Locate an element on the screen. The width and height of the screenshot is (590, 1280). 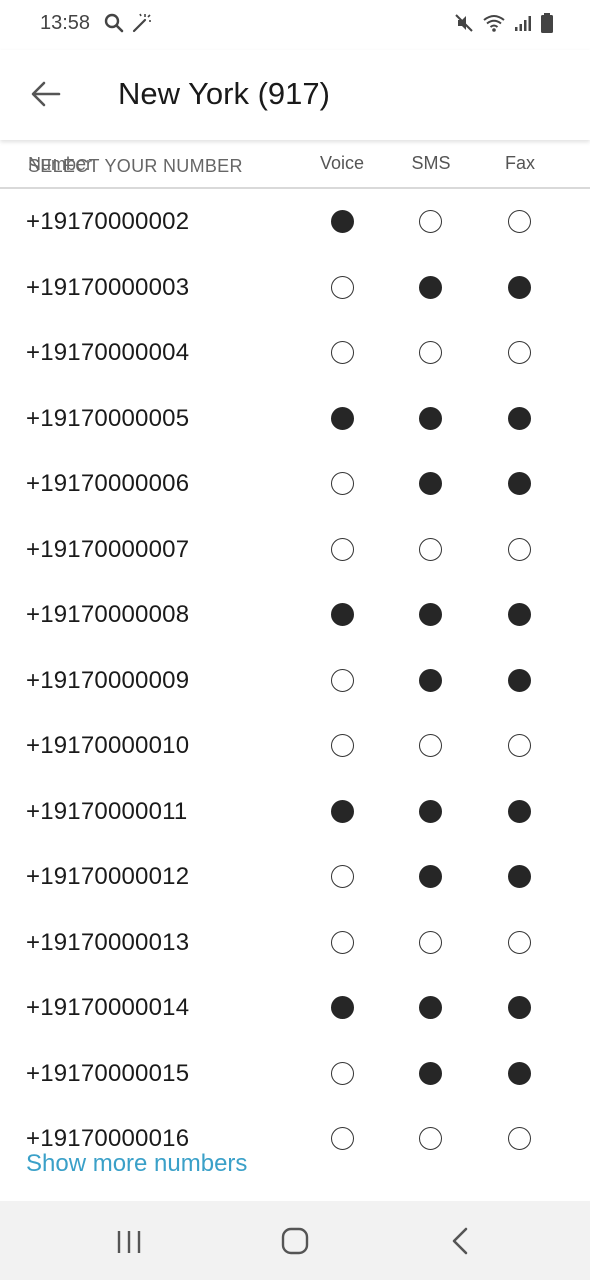
table-row: +19170000015 is located at coordinates (295, 1074).